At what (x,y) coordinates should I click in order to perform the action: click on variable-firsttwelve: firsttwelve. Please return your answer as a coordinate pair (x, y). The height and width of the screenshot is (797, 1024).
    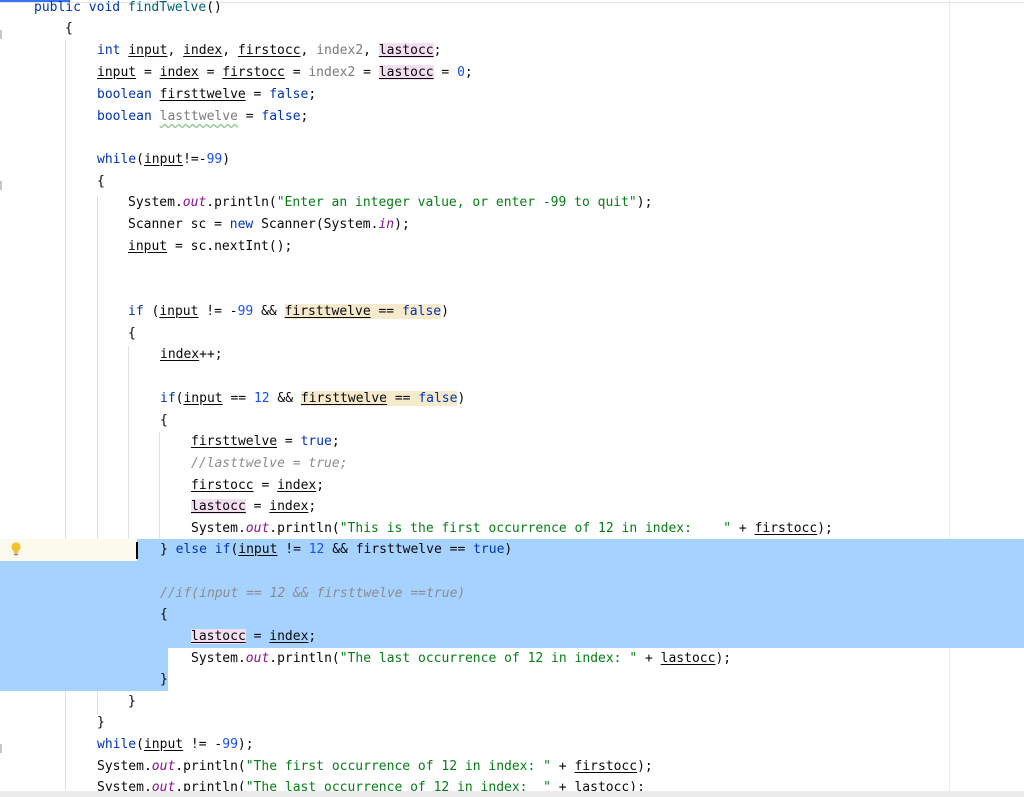
    Looking at the image, I should click on (327, 311).